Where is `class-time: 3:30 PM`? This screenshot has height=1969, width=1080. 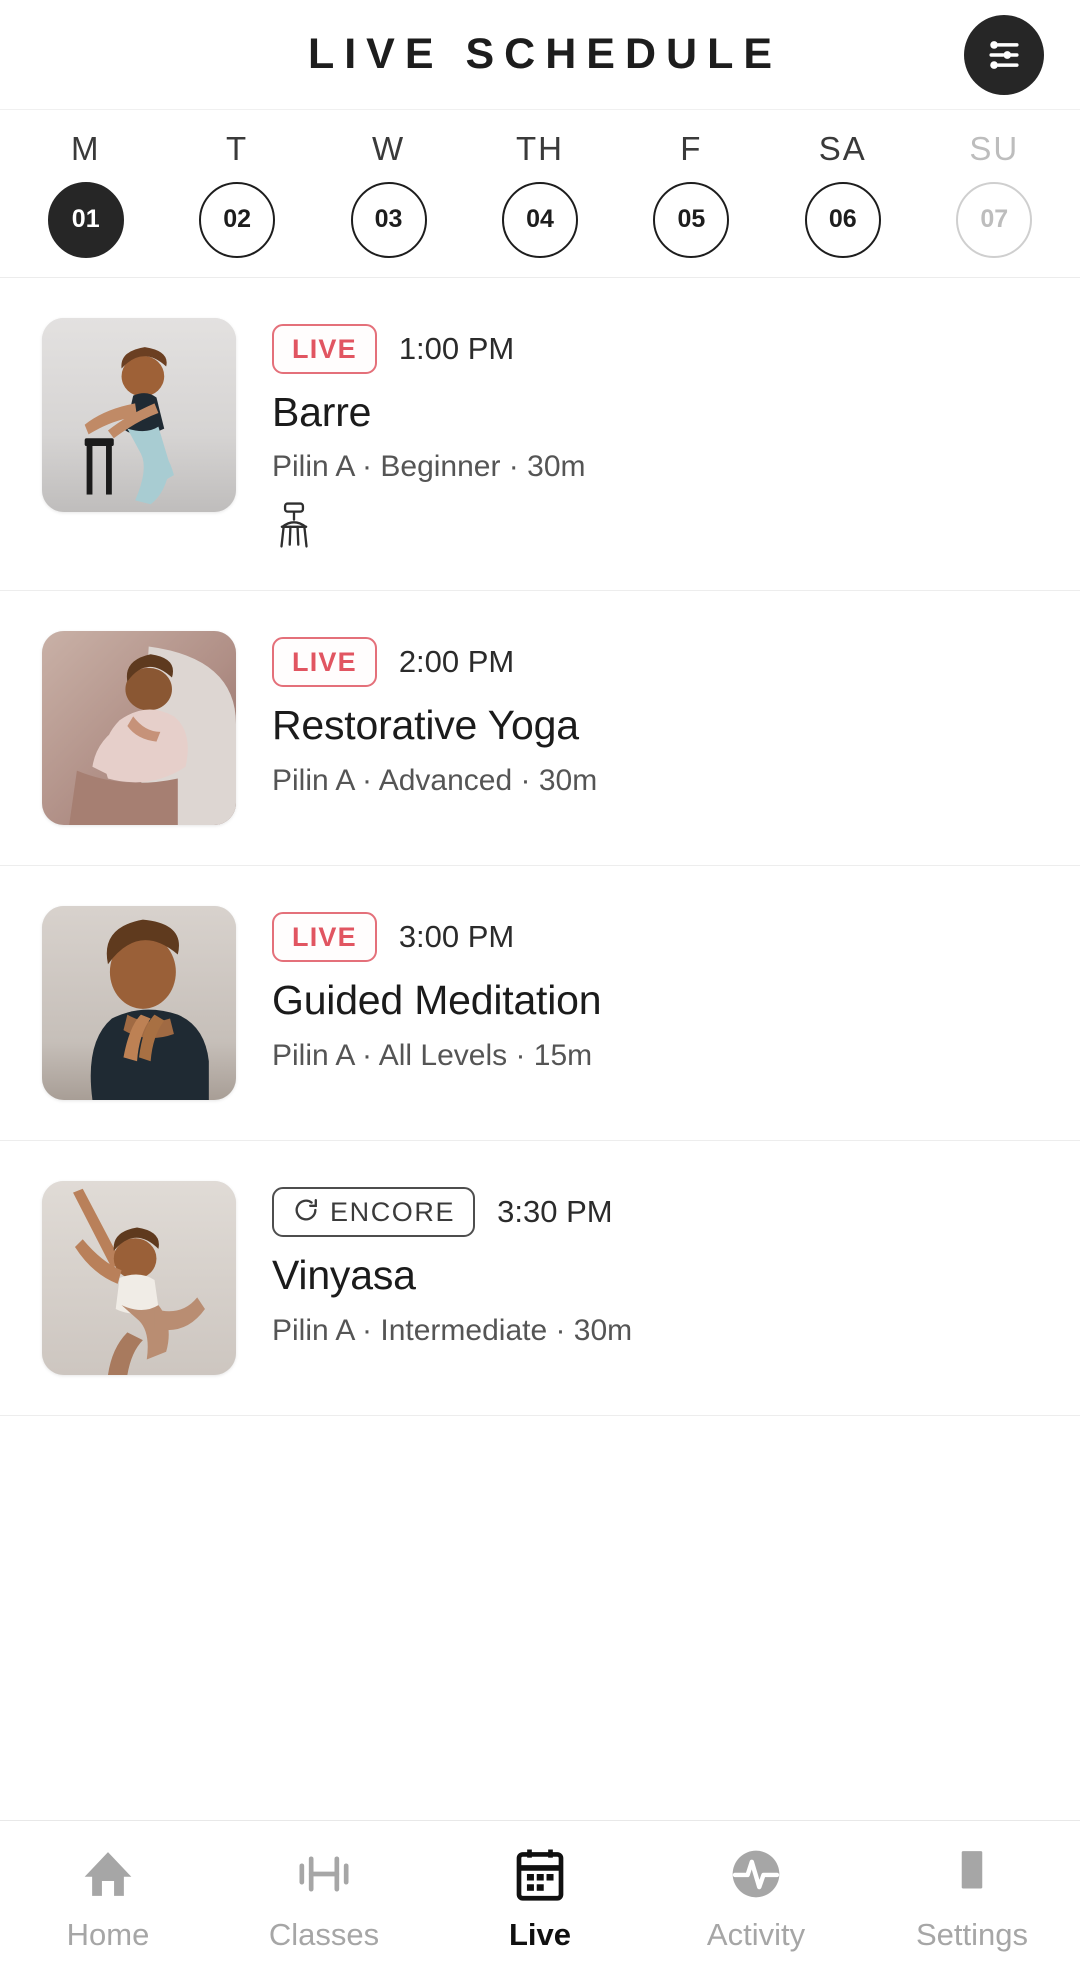
class-time: 3:30 PM is located at coordinates (555, 1212).